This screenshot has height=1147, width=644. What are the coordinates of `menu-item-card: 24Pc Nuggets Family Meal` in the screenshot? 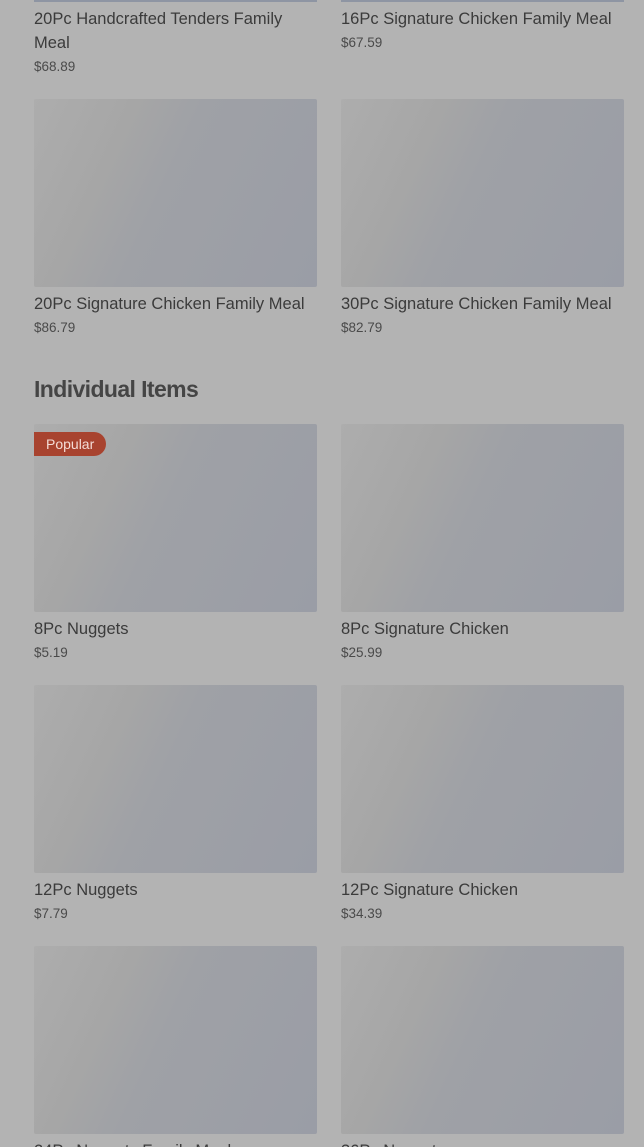 It's located at (175, 1046).